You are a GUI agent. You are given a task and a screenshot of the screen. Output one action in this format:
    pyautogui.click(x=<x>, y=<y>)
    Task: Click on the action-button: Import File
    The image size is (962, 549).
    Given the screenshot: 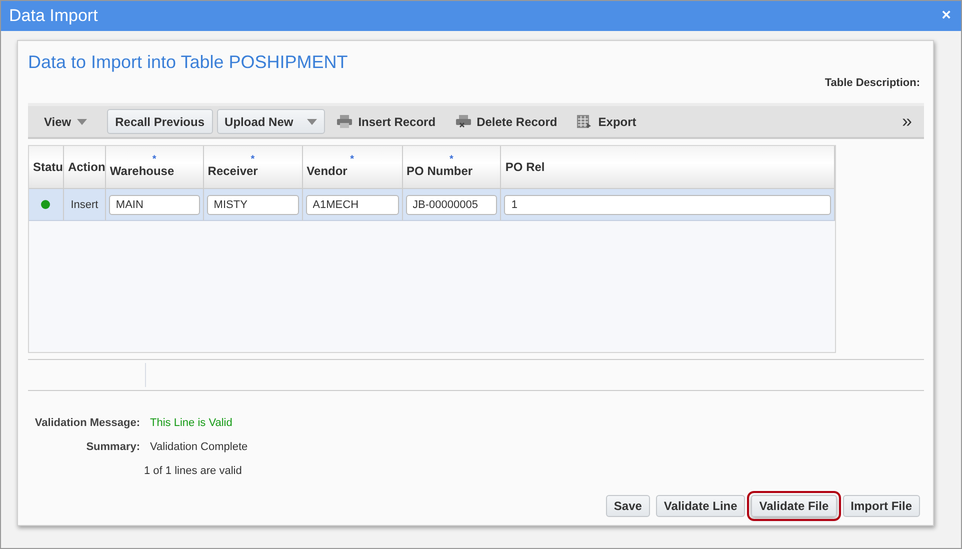 What is the action you would take?
    pyautogui.click(x=881, y=506)
    